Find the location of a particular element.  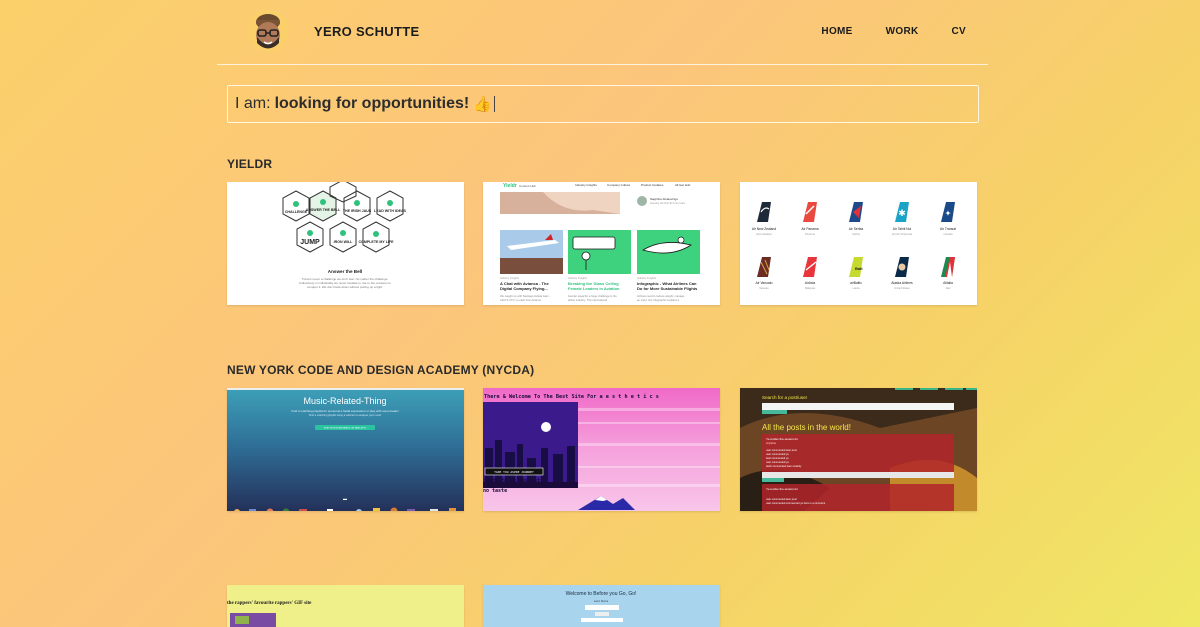

card-heading: Answer the Bell is located at coordinates (345, 271).